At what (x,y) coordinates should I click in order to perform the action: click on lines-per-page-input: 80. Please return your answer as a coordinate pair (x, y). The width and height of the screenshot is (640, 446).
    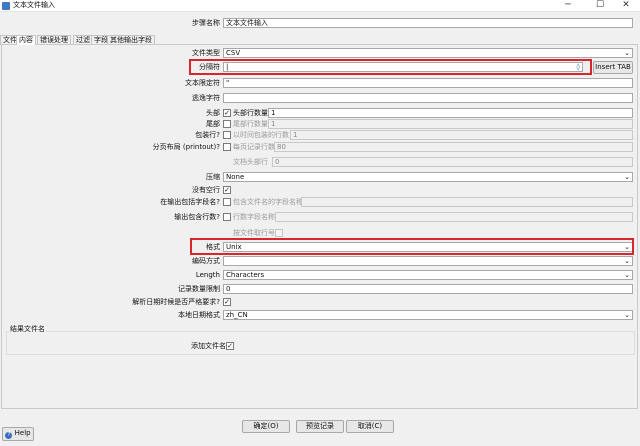
    Looking at the image, I should click on (453, 147).